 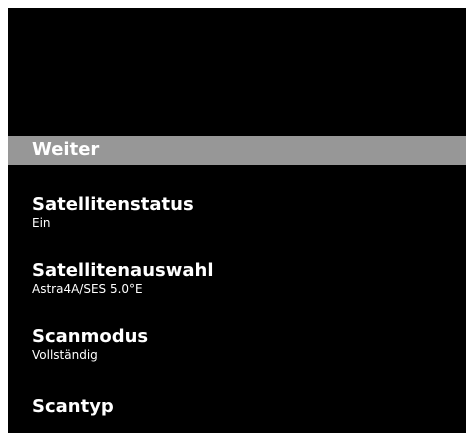 I want to click on menu-item-value: Ein, so click(x=41, y=223).